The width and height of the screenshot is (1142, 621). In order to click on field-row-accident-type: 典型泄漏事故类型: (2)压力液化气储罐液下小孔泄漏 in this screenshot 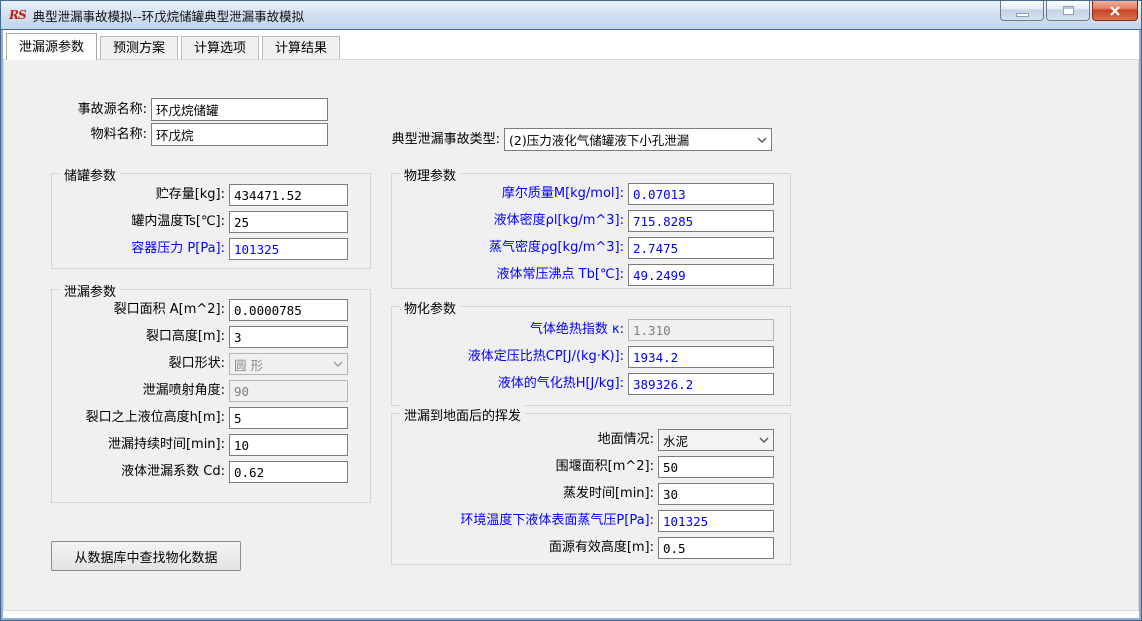, I will do `click(566, 139)`.